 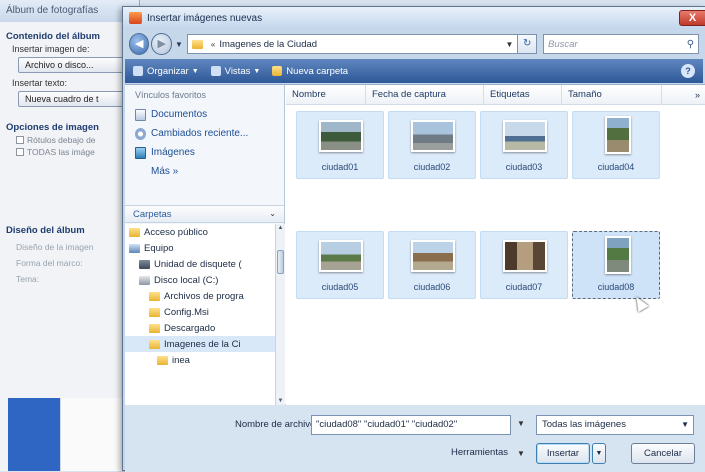 I want to click on views-button: Vistas ▼, so click(x=235, y=71).